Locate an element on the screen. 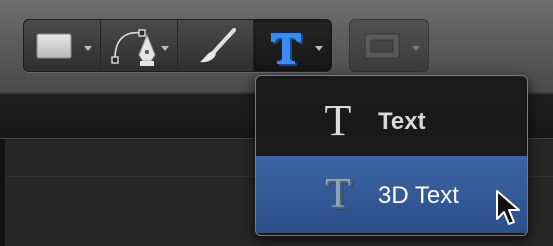 The height and width of the screenshot is (246, 553). rectangle-tool-button is located at coordinates (62, 45).